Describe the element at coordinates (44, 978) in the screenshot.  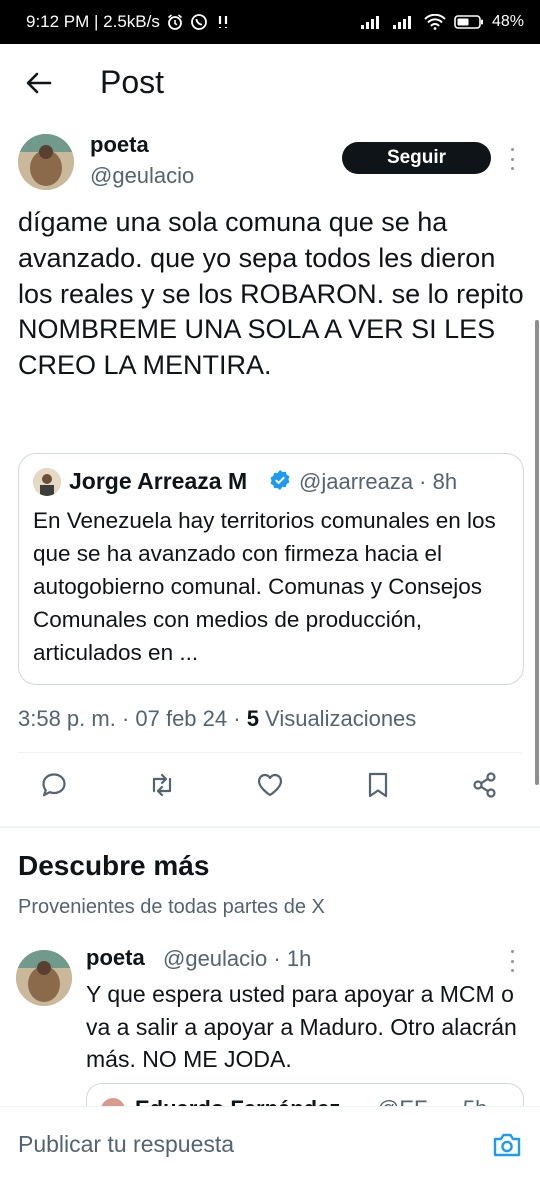
I see `reply-author-avatar` at that location.